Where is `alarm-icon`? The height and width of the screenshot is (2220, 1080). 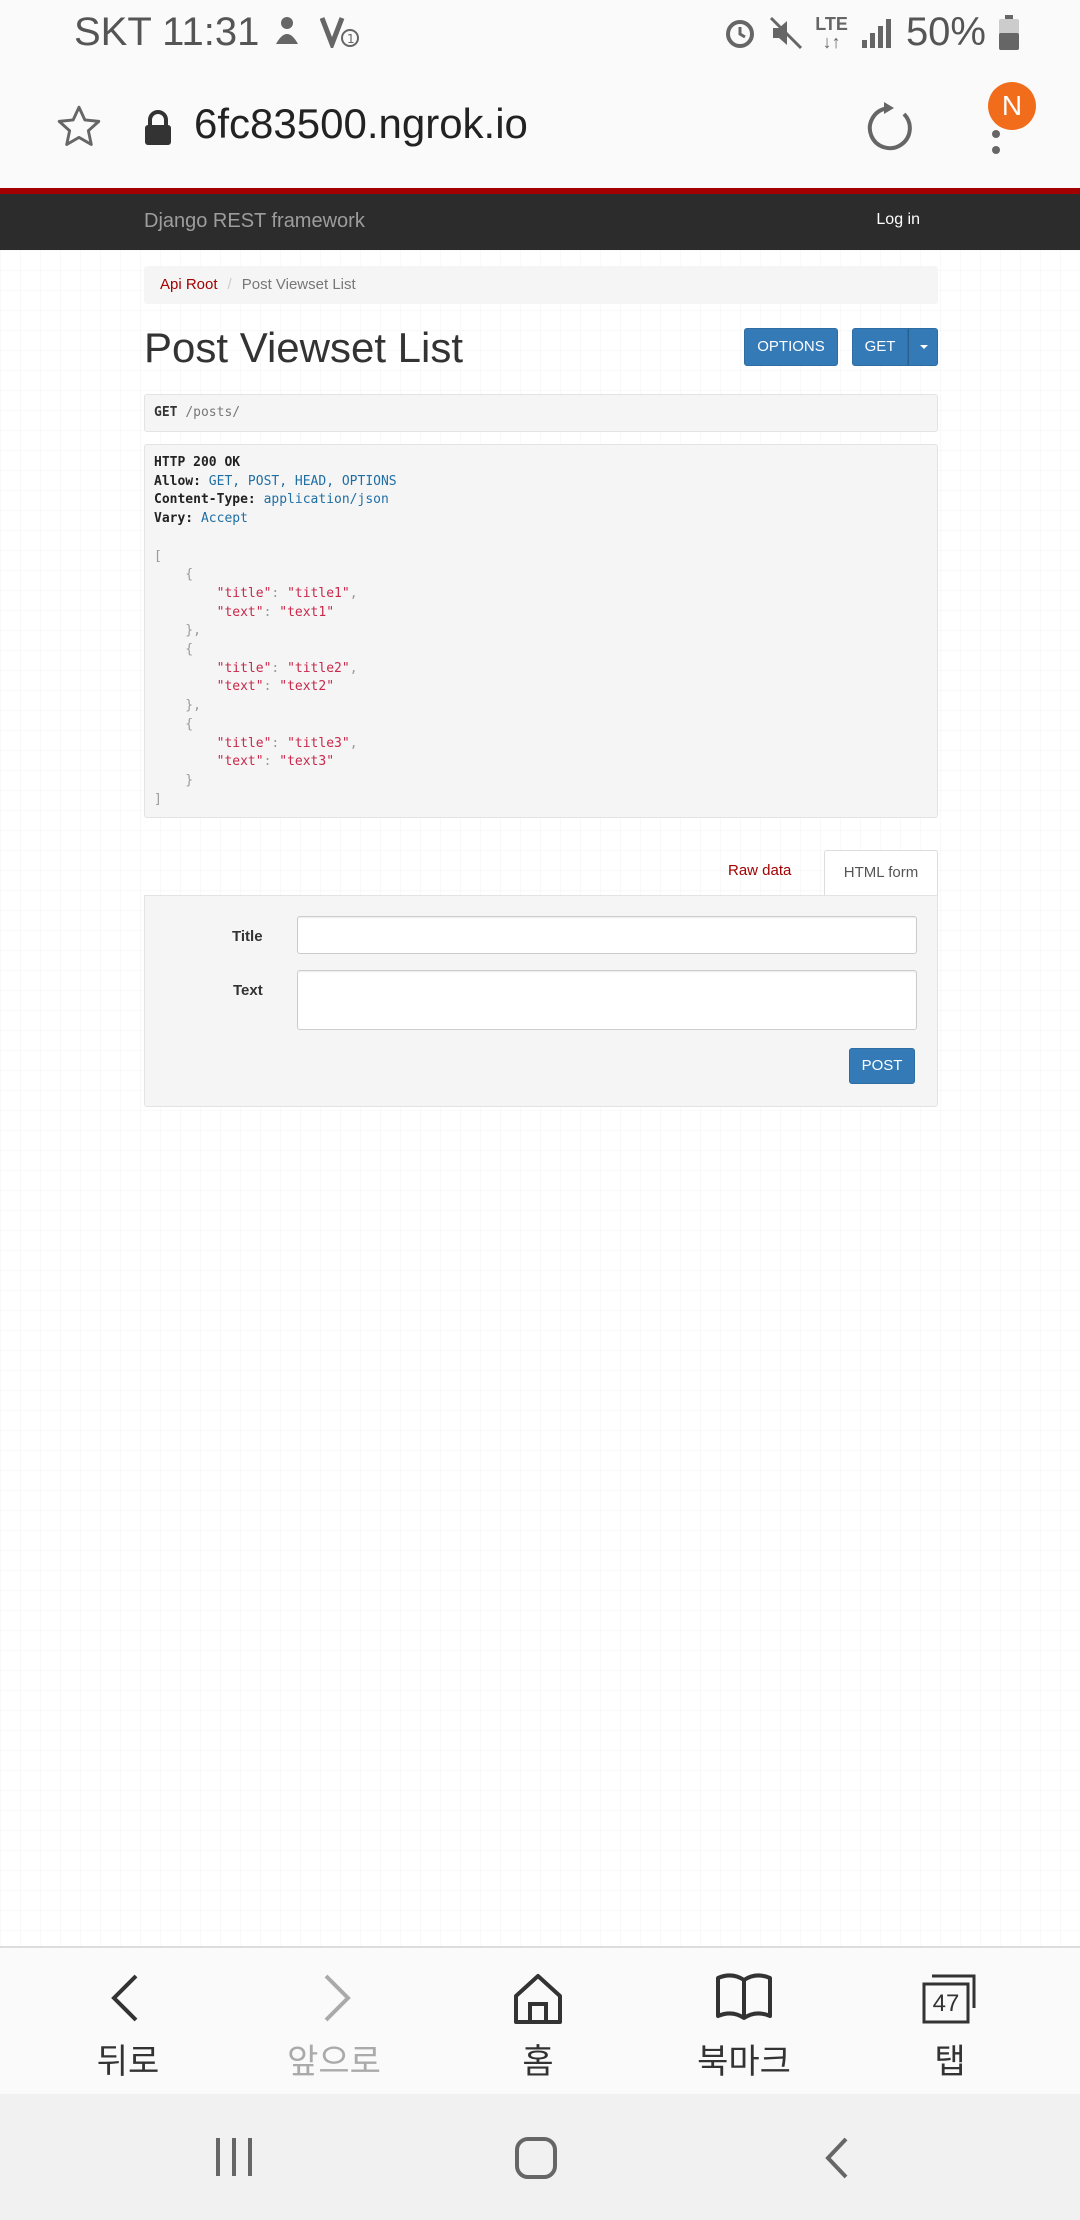
alarm-icon is located at coordinates (740, 33).